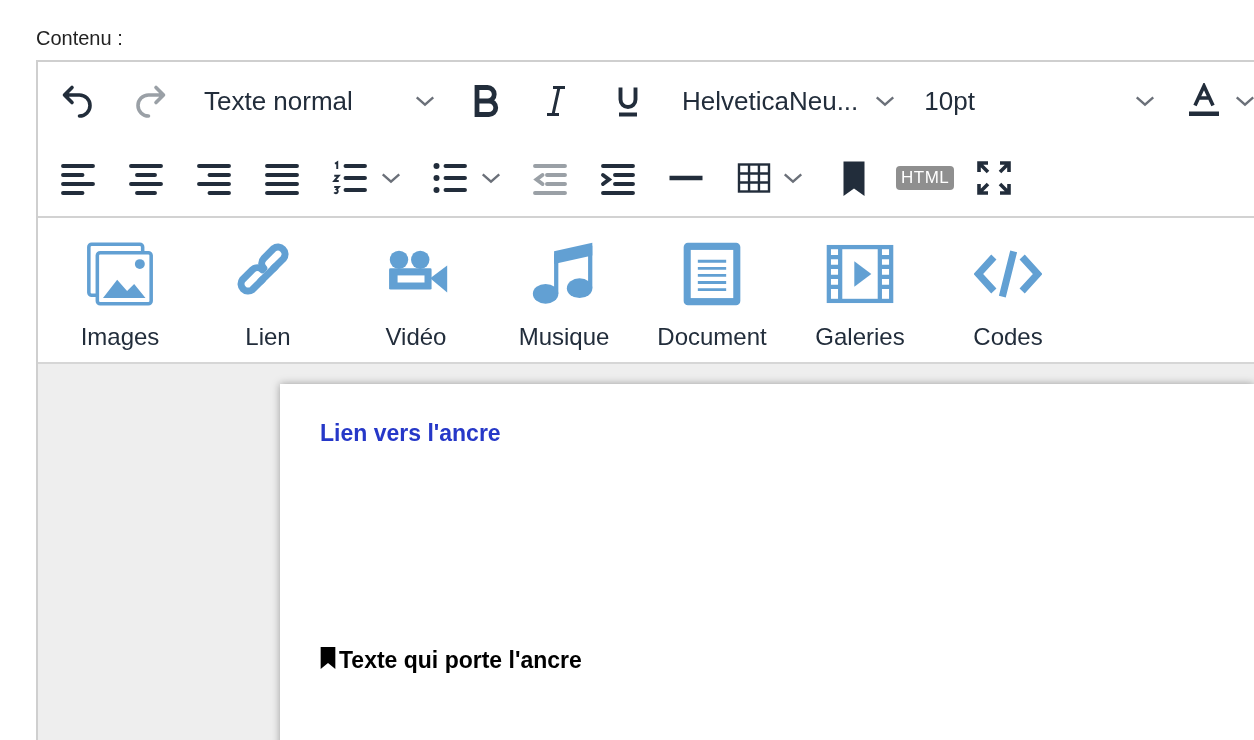 The width and height of the screenshot is (1254, 740). What do you see at coordinates (1023, 101) in the screenshot?
I see `font-size-select: 10pt` at bounding box center [1023, 101].